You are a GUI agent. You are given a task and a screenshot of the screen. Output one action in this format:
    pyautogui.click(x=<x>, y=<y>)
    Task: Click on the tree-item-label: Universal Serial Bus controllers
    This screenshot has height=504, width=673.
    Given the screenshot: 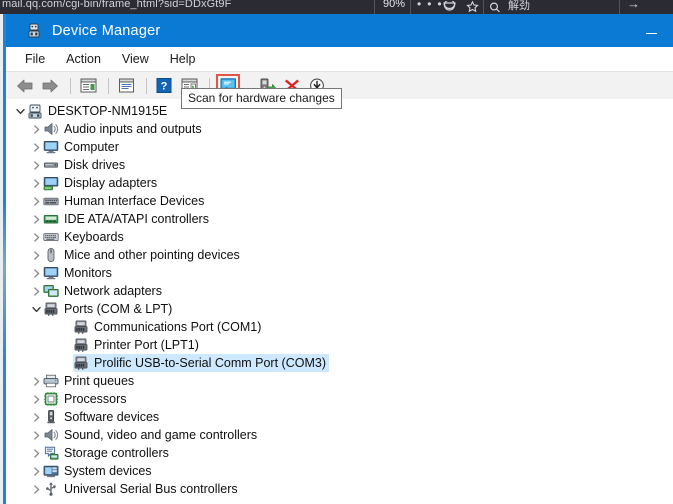 What is the action you would take?
    pyautogui.click(x=151, y=489)
    